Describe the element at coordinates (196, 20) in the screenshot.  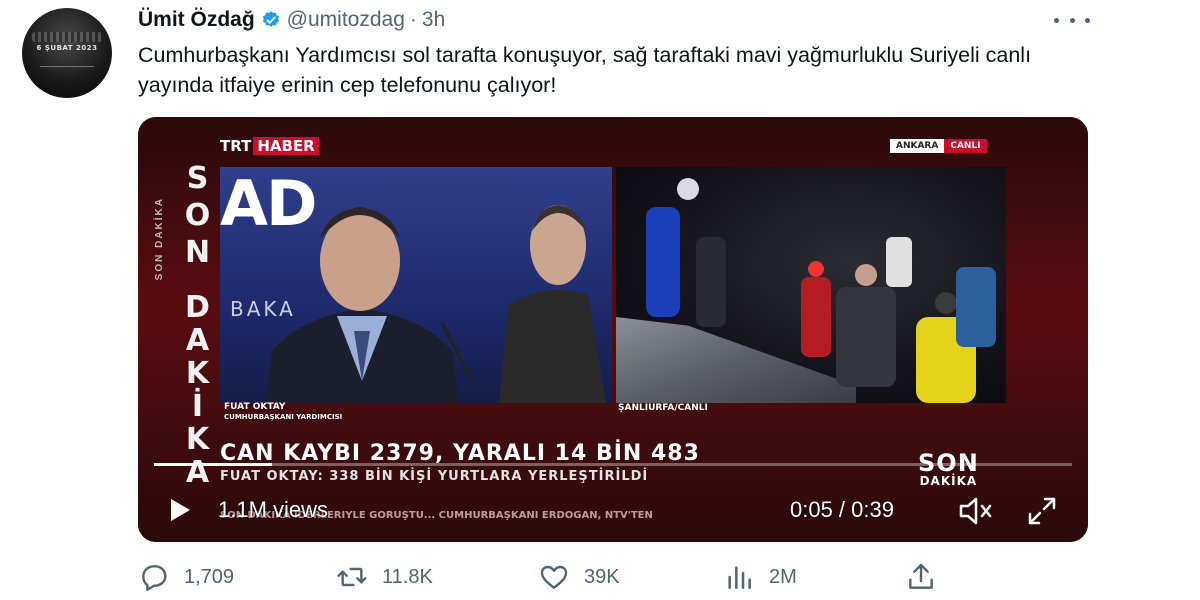
I see `display-name: Ümit Özdağ` at that location.